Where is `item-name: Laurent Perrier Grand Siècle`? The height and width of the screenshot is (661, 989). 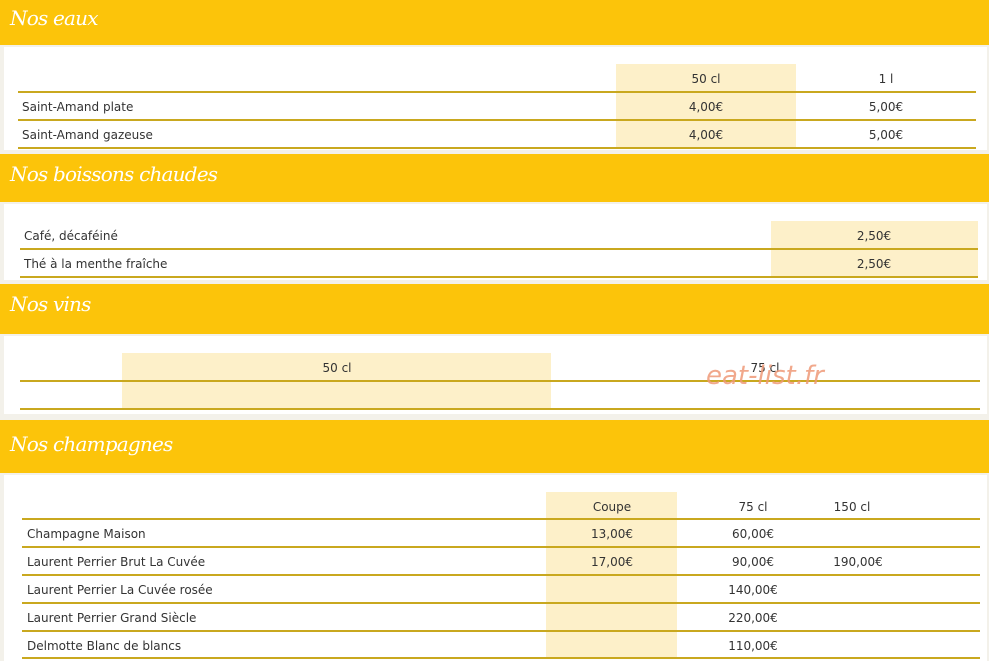
item-name: Laurent Perrier Grand Siècle is located at coordinates (112, 618).